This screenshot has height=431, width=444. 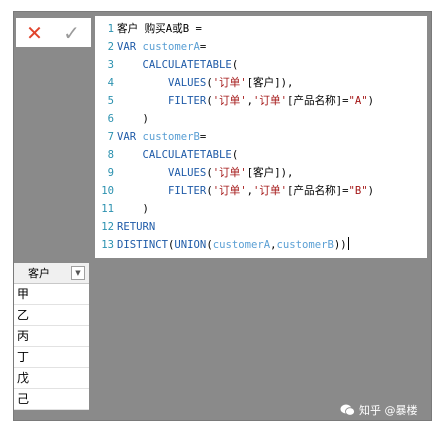 What do you see at coordinates (110, 137) in the screenshot?
I see `line-number: 7` at bounding box center [110, 137].